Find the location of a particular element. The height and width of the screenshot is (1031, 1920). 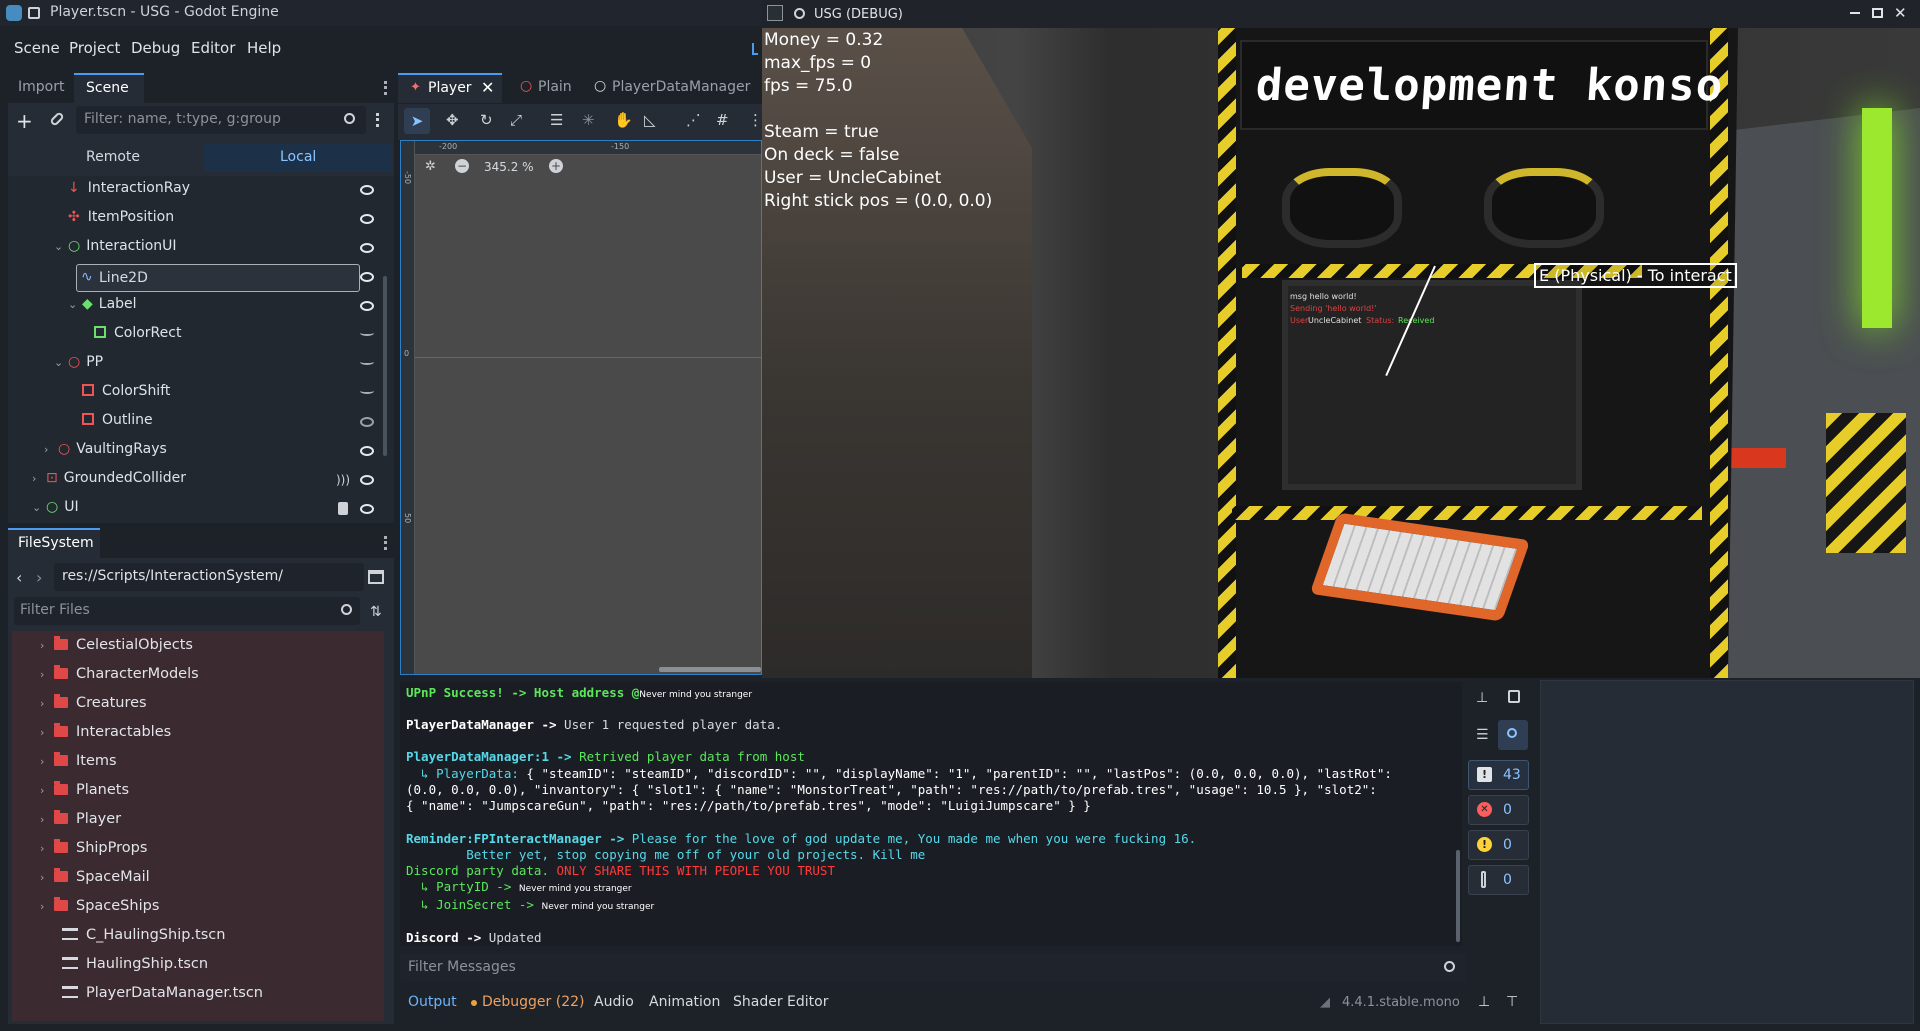

scene-options-icon is located at coordinates (377, 120).